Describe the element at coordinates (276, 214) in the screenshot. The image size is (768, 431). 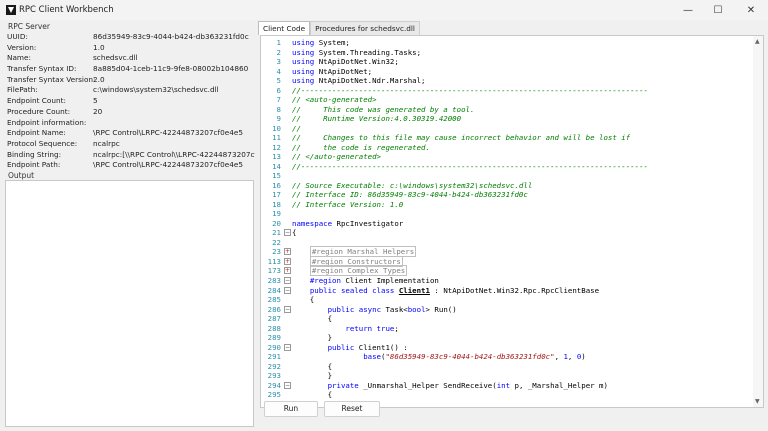
I see `line-number: 19` at that location.